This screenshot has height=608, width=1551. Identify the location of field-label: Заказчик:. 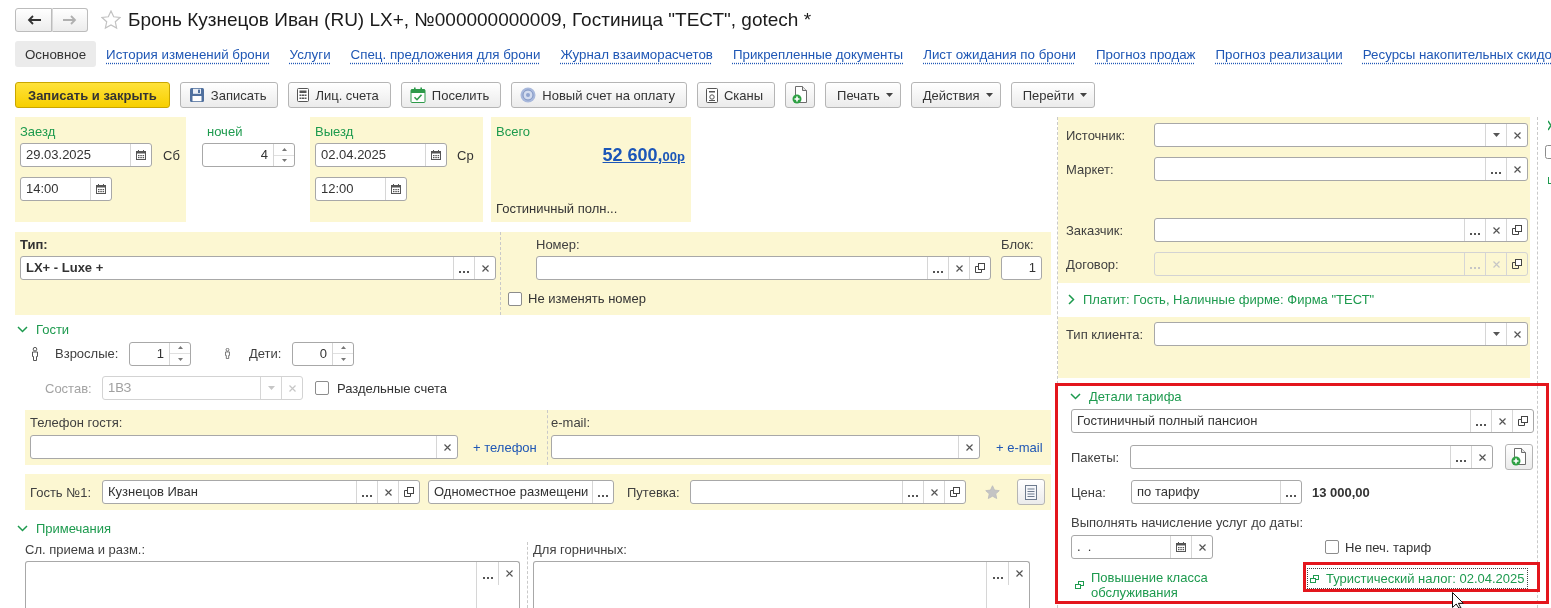
(1095, 230).